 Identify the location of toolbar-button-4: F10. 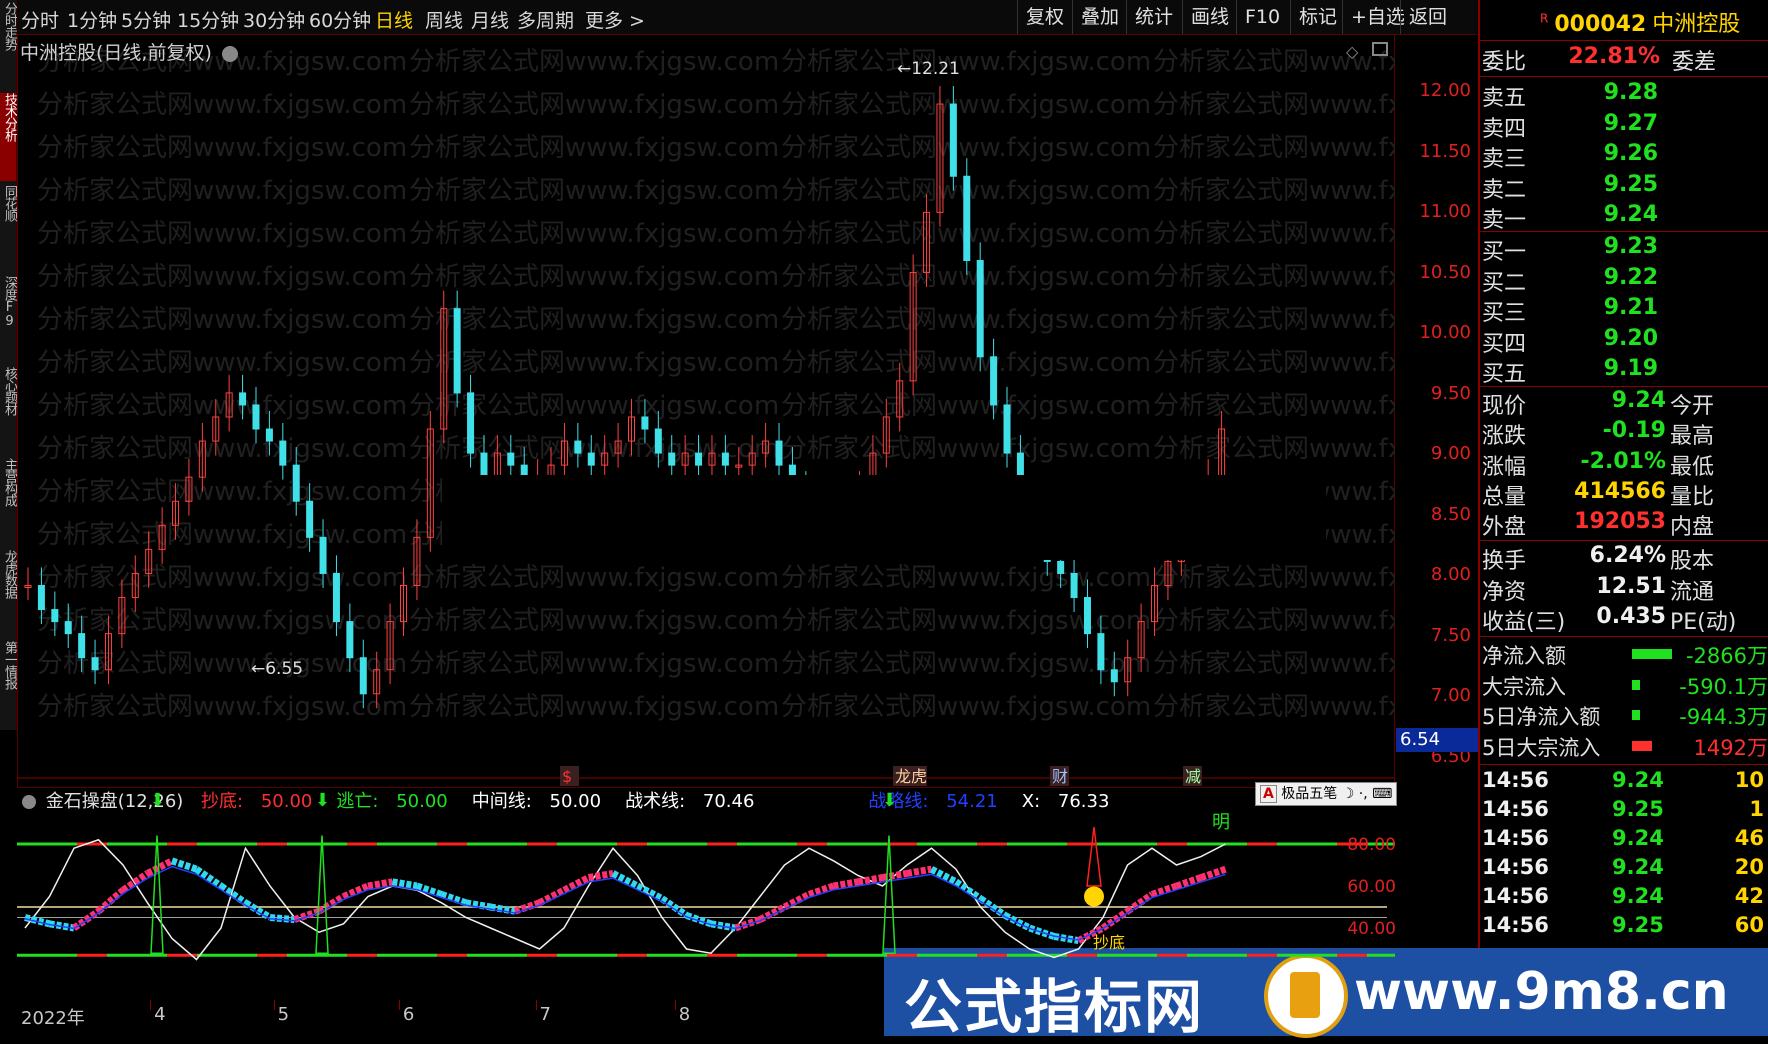
(1262, 17).